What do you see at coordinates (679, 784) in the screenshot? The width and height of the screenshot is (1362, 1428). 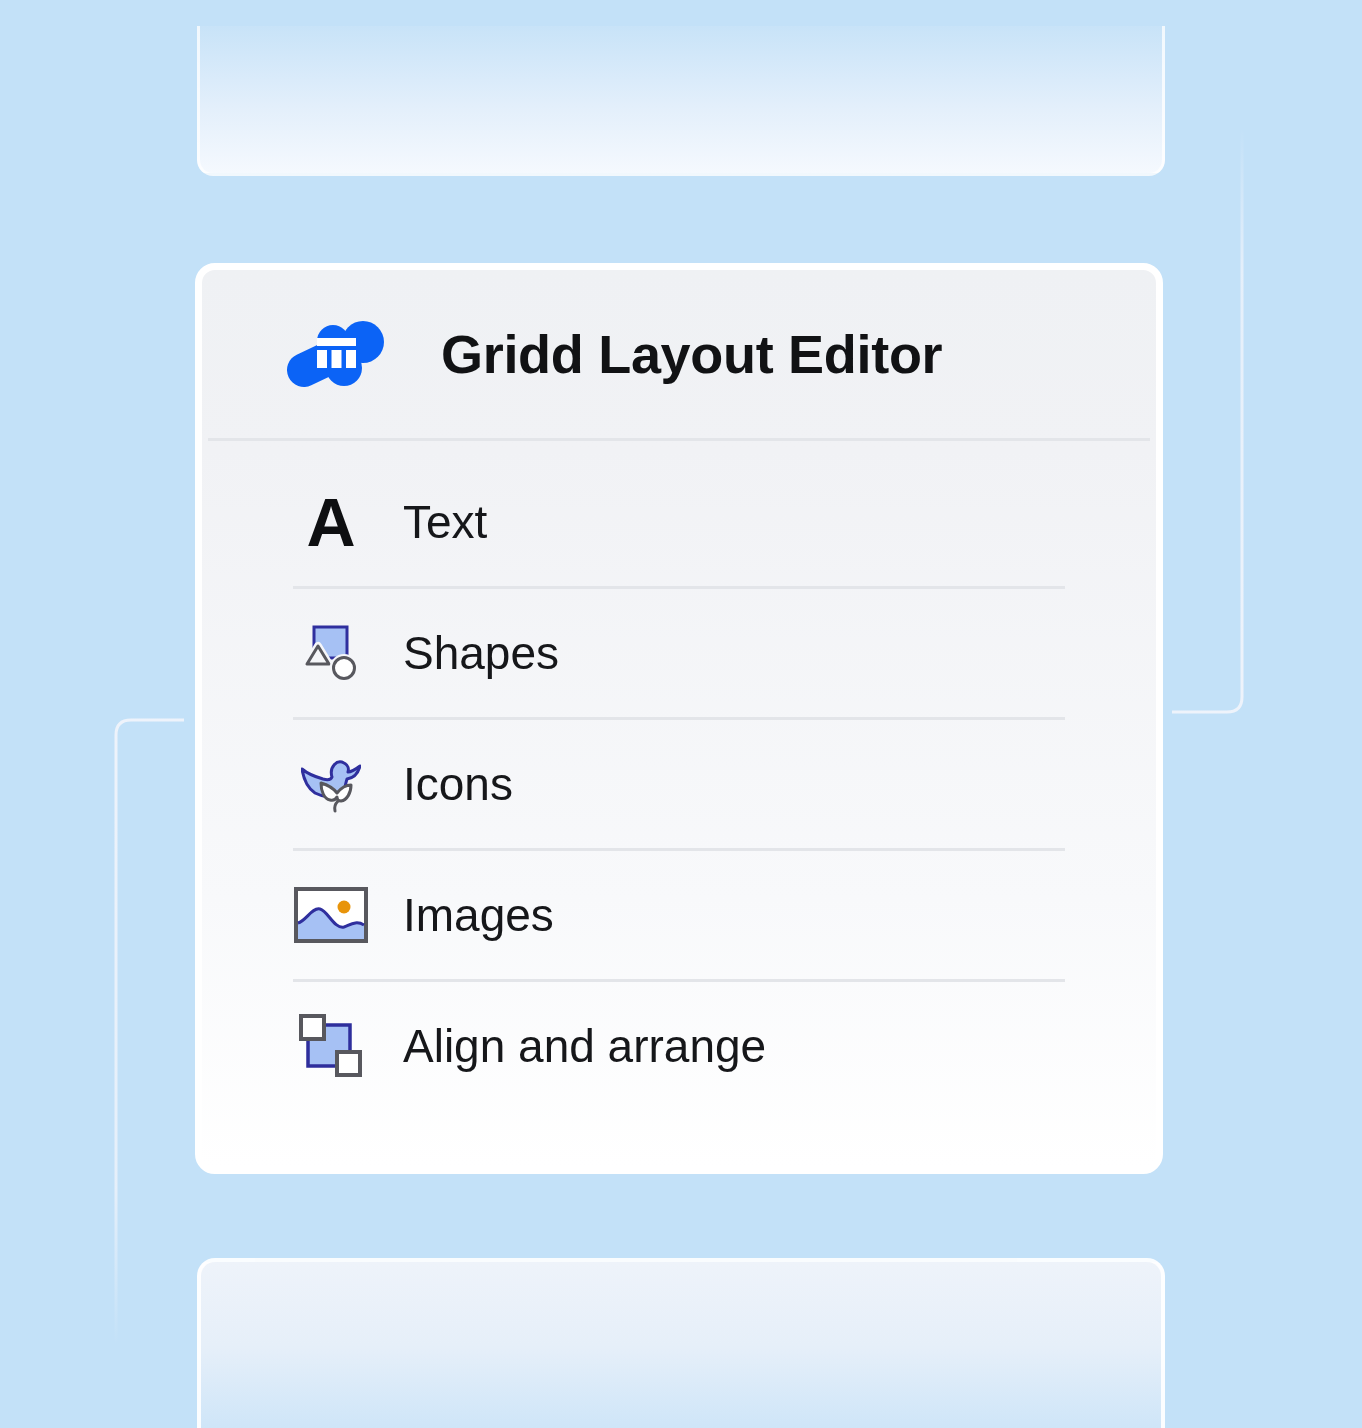 I see `menu-item: Icons` at bounding box center [679, 784].